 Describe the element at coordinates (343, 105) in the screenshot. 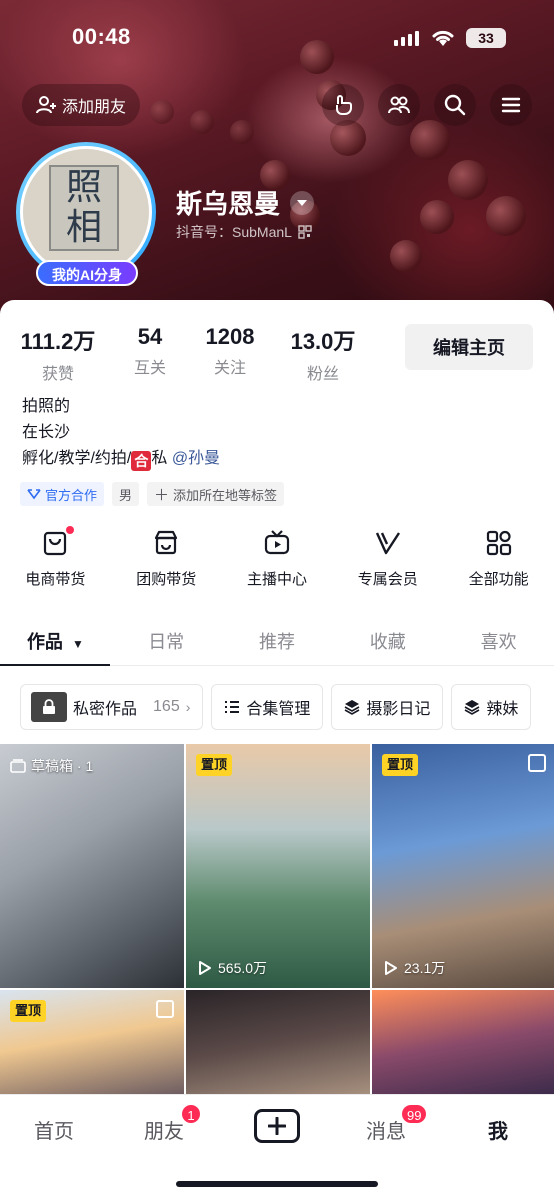

I see `gesture-button` at that location.